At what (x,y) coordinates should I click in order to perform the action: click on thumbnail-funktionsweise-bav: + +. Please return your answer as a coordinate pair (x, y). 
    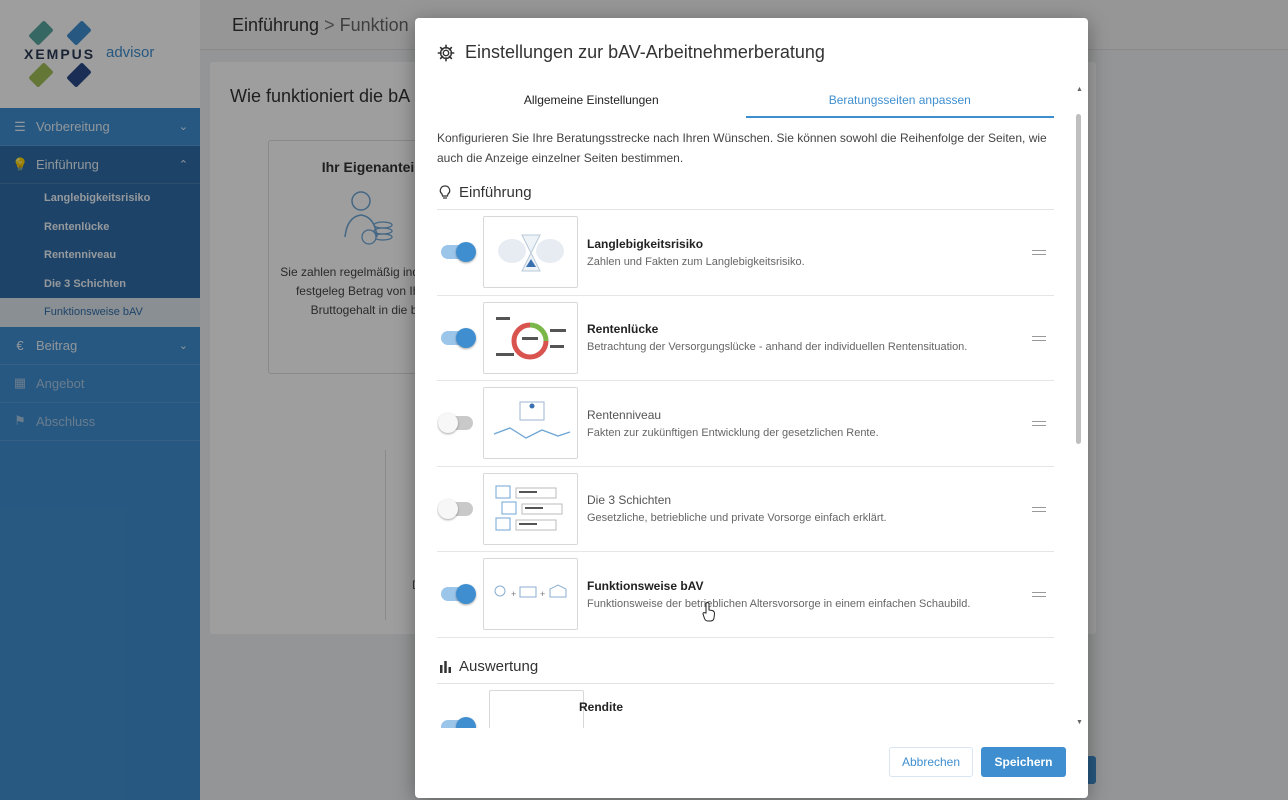
    Looking at the image, I should click on (530, 594).